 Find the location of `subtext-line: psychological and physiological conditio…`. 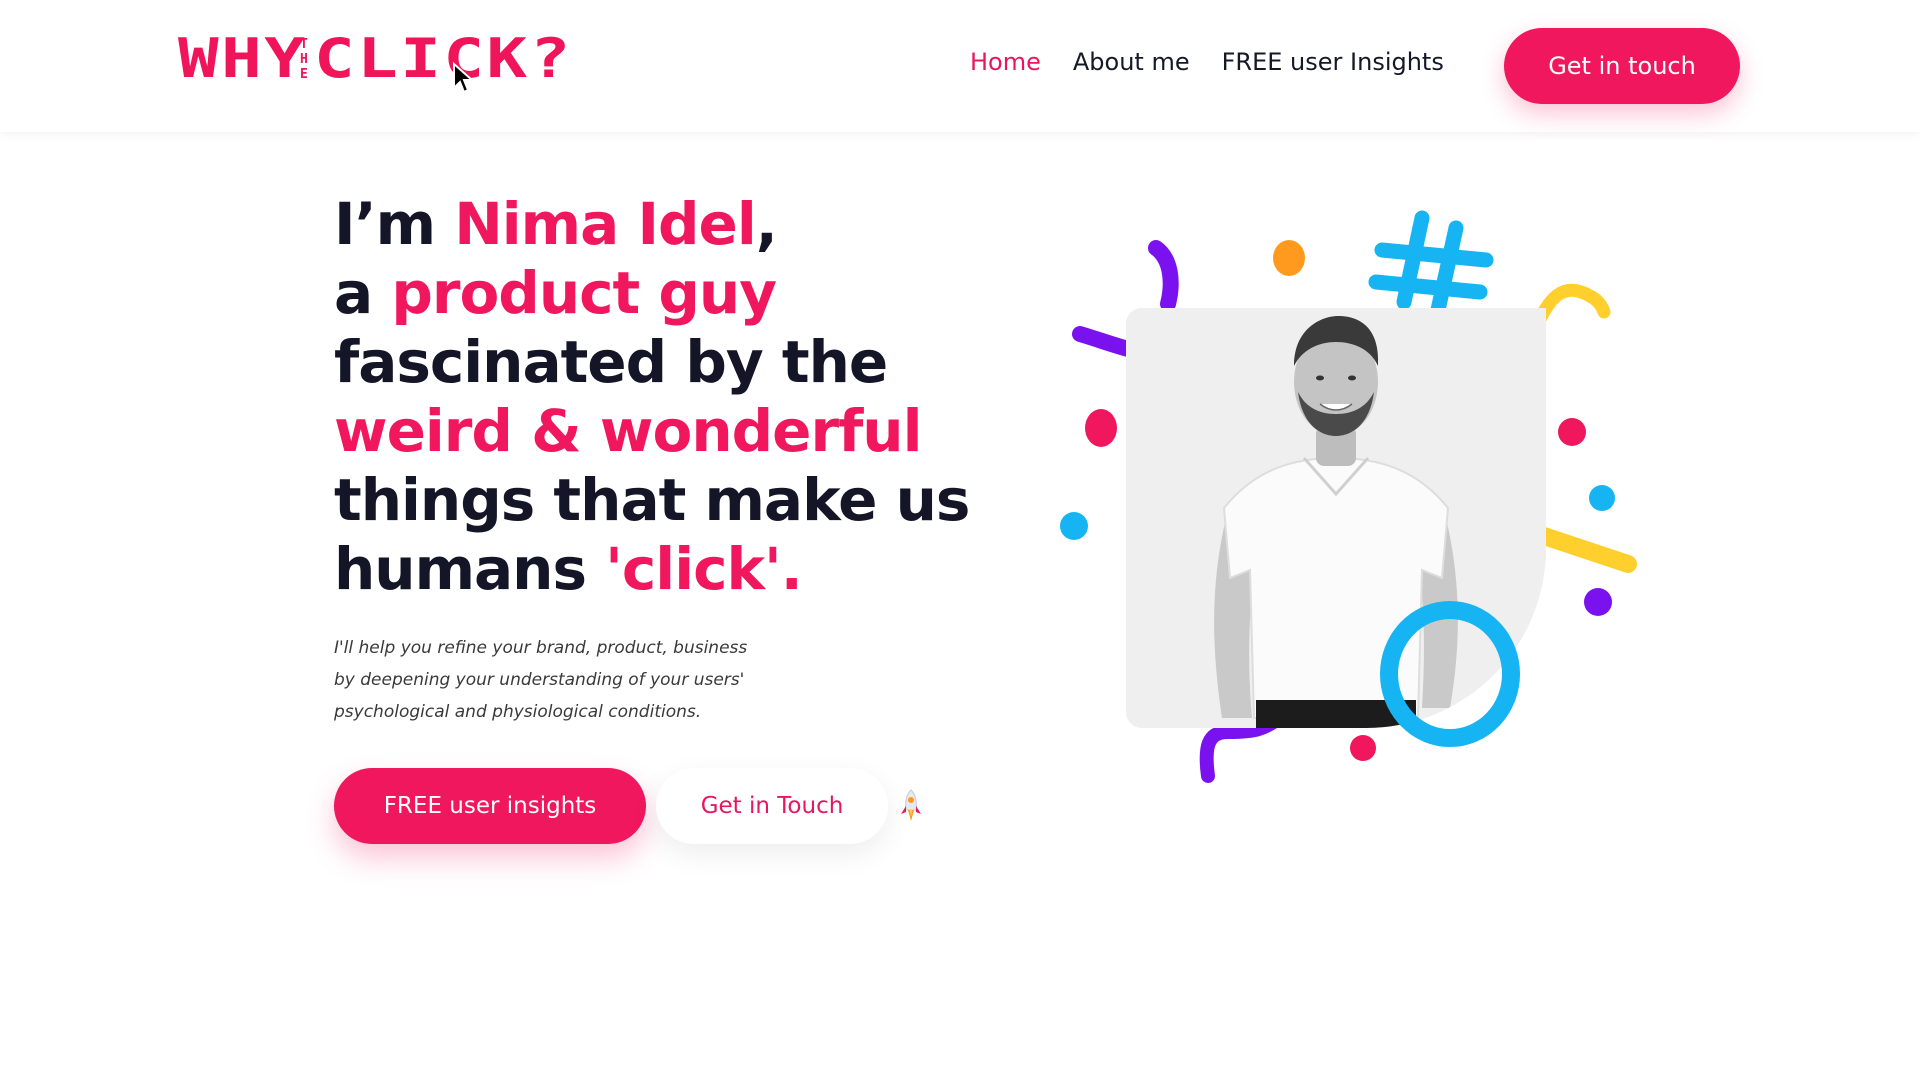

subtext-line: psychological and physiological conditio… is located at coordinates (518, 712).